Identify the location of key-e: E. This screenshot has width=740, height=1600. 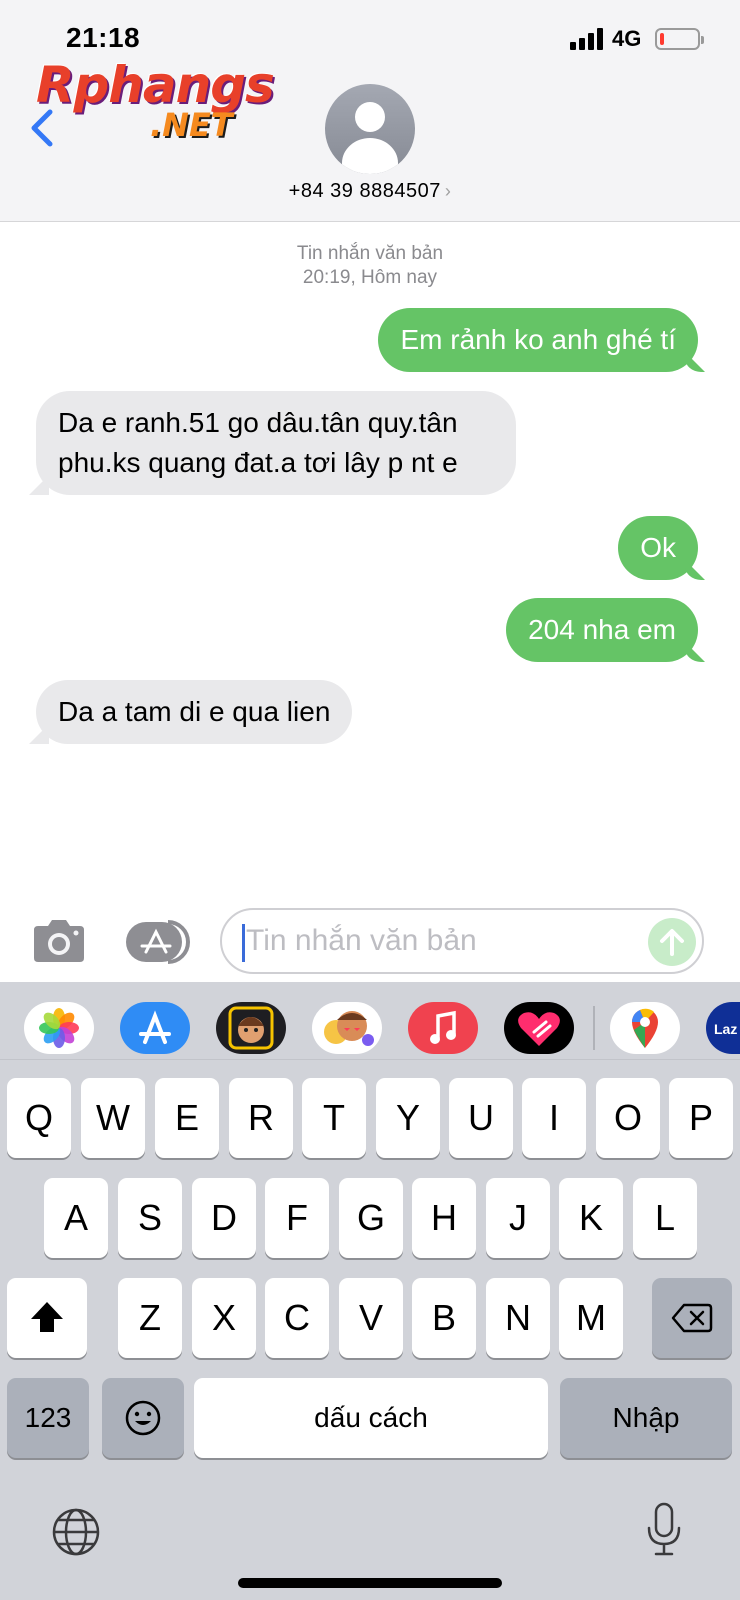
(187, 1118).